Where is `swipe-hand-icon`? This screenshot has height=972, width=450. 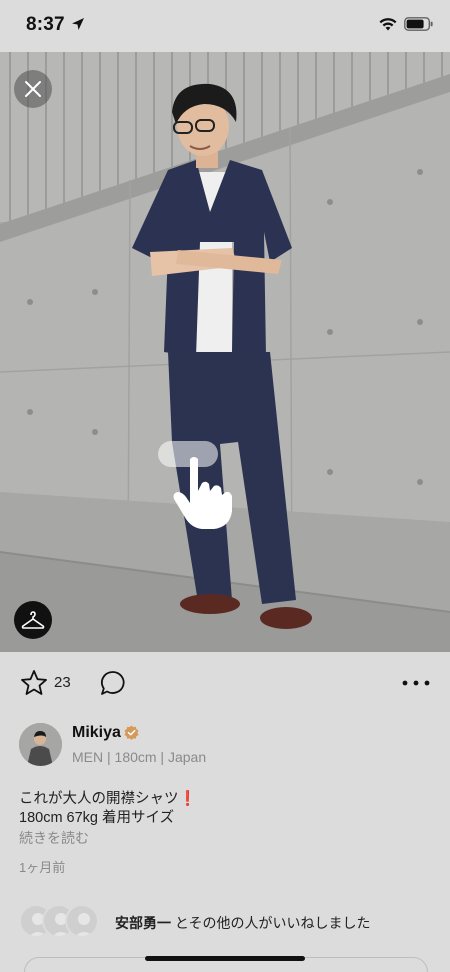
swipe-hand-icon is located at coordinates (195, 485).